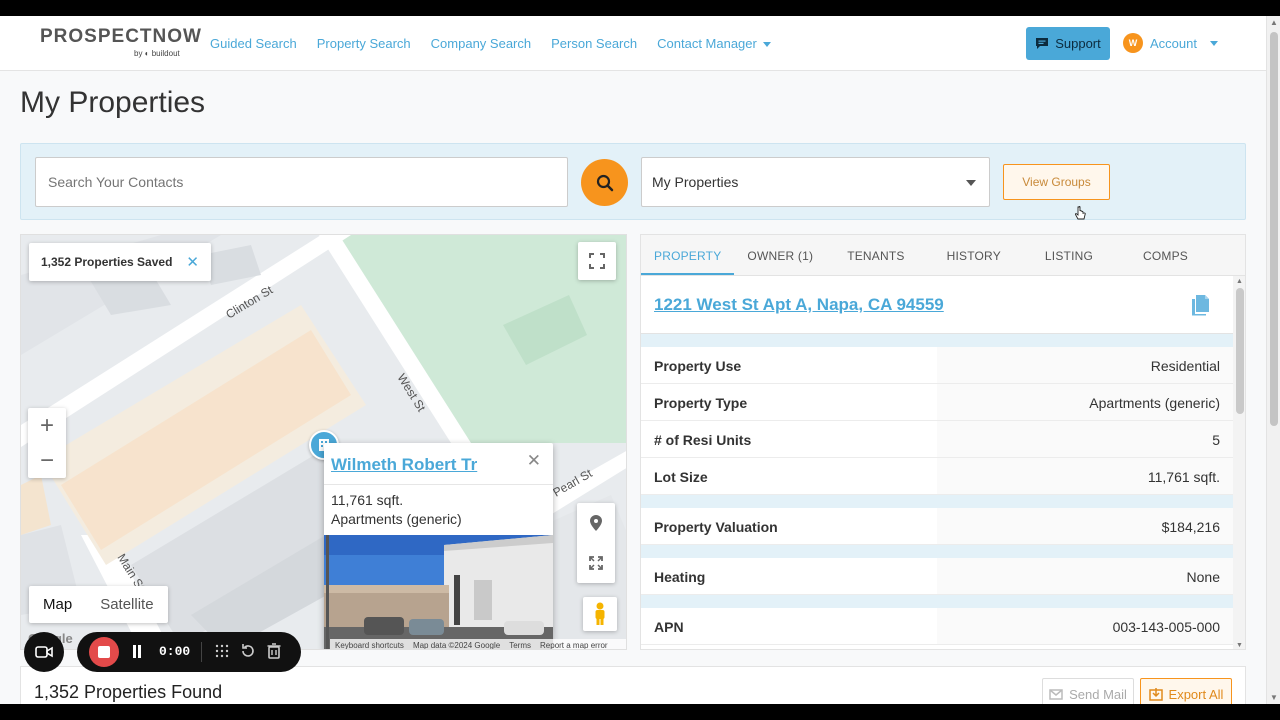 The height and width of the screenshot is (720, 1280). What do you see at coordinates (1153, 255) in the screenshot?
I see `tab-comps: COMPS` at bounding box center [1153, 255].